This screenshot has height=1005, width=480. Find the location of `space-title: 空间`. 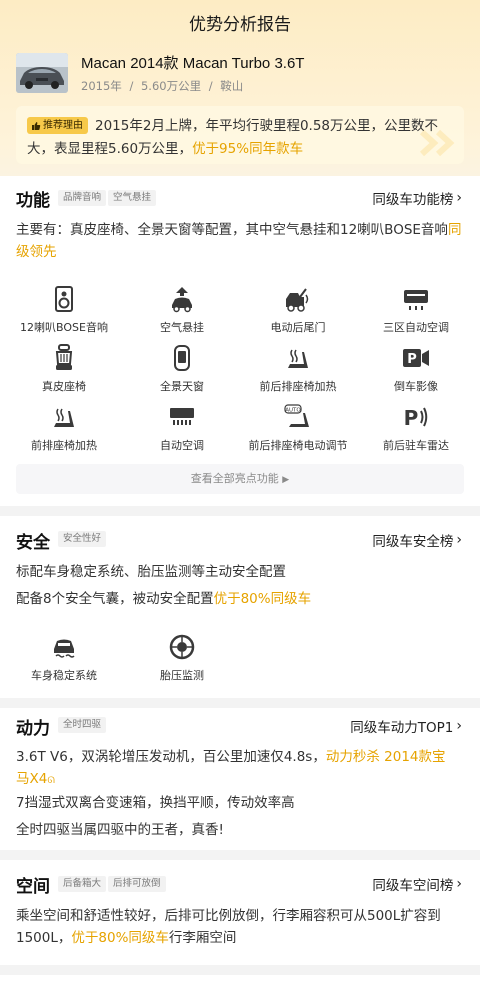

space-title: 空间 is located at coordinates (33, 887).